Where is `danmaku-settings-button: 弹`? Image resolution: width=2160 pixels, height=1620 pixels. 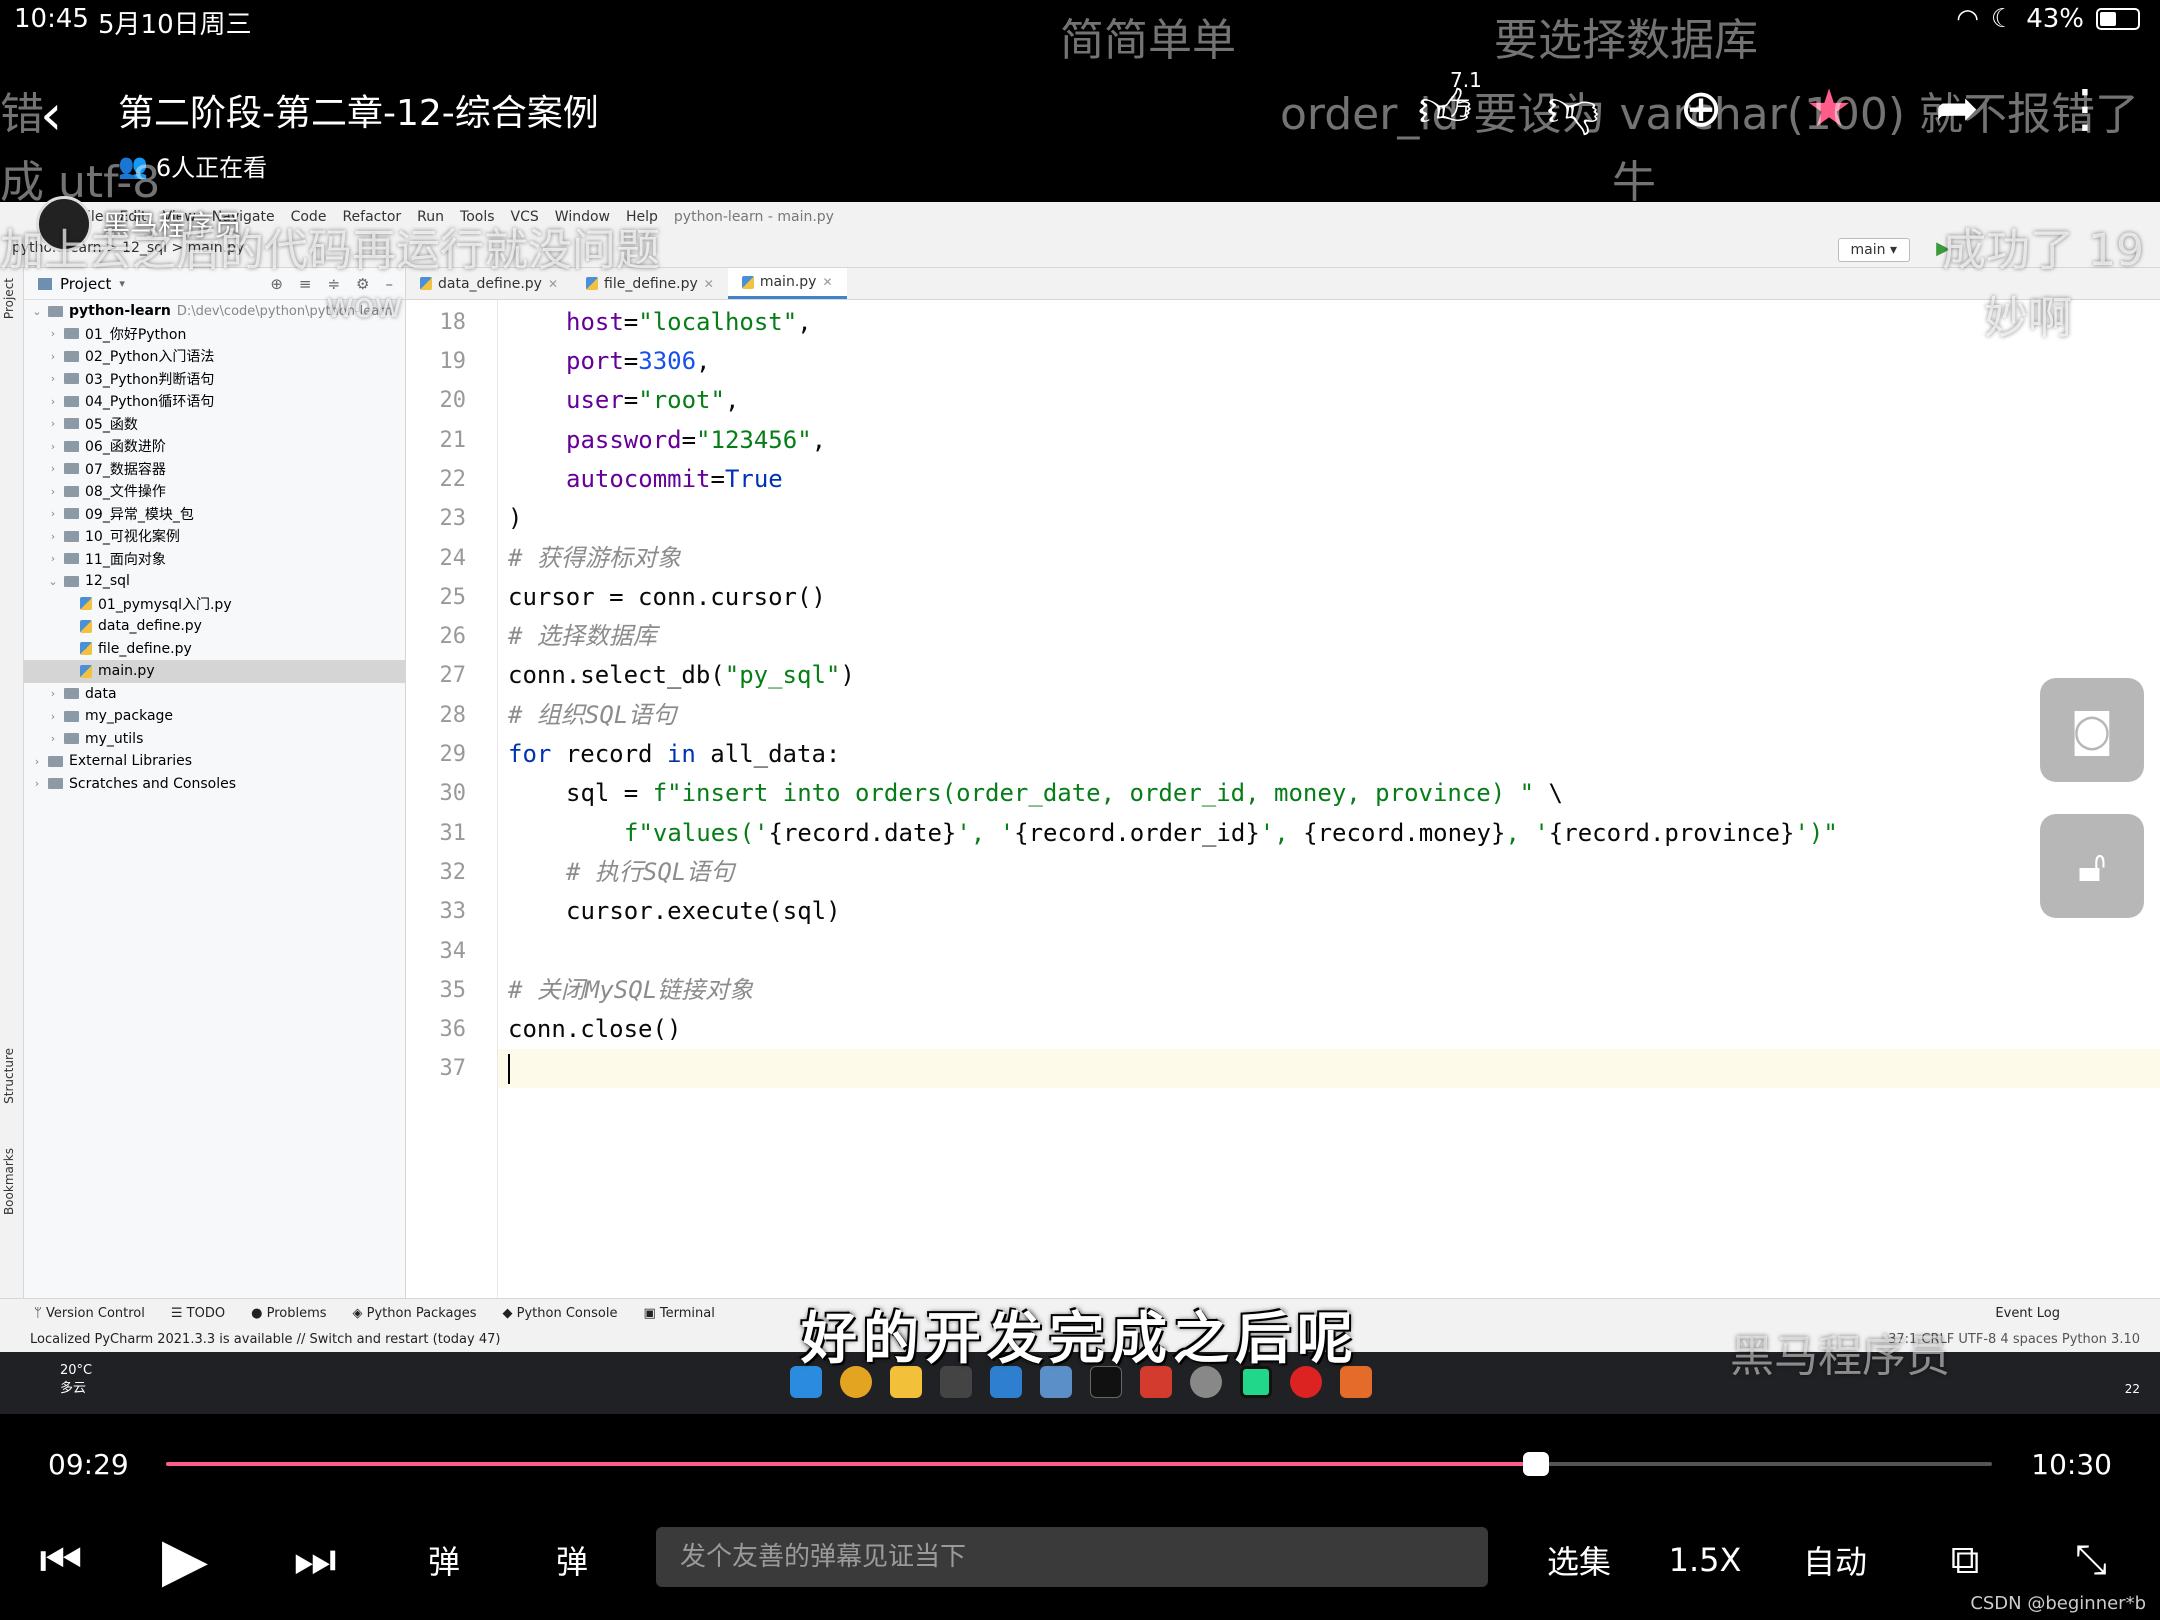 danmaku-settings-button: 弹 is located at coordinates (572, 1560).